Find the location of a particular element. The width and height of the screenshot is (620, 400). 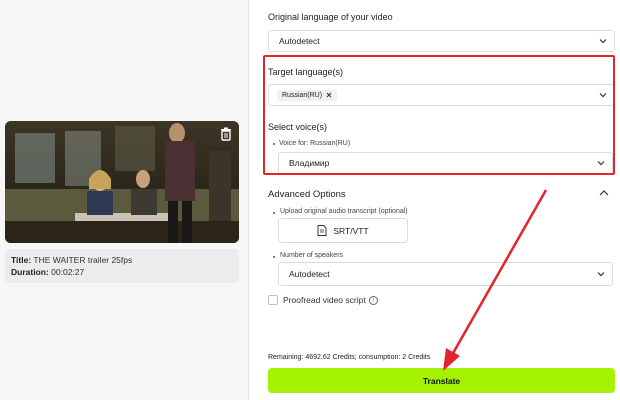

speakers-select: Autodetect is located at coordinates (445, 274).